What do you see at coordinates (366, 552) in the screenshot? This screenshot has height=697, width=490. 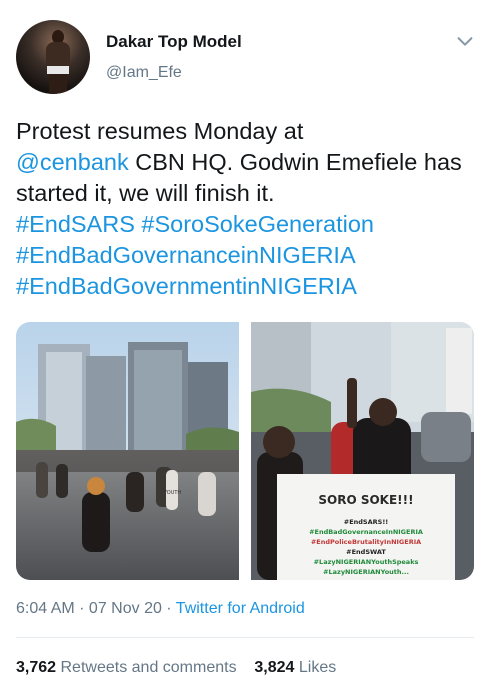 I see `sign-line: #EndSWAT` at bounding box center [366, 552].